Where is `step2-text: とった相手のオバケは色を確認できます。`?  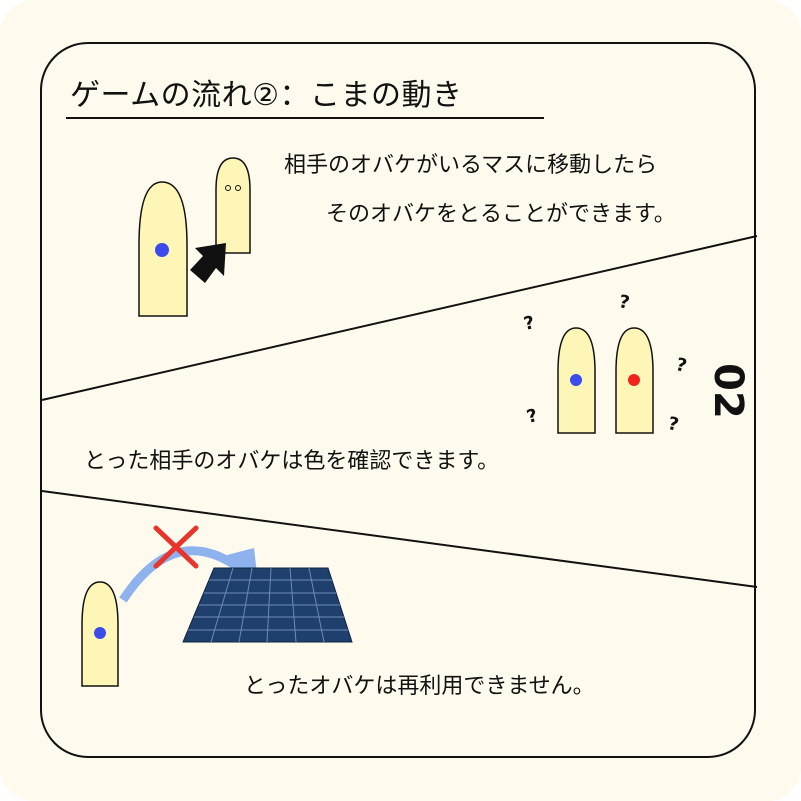 step2-text: とった相手のオバケは色を確認できます。 is located at coordinates (292, 461).